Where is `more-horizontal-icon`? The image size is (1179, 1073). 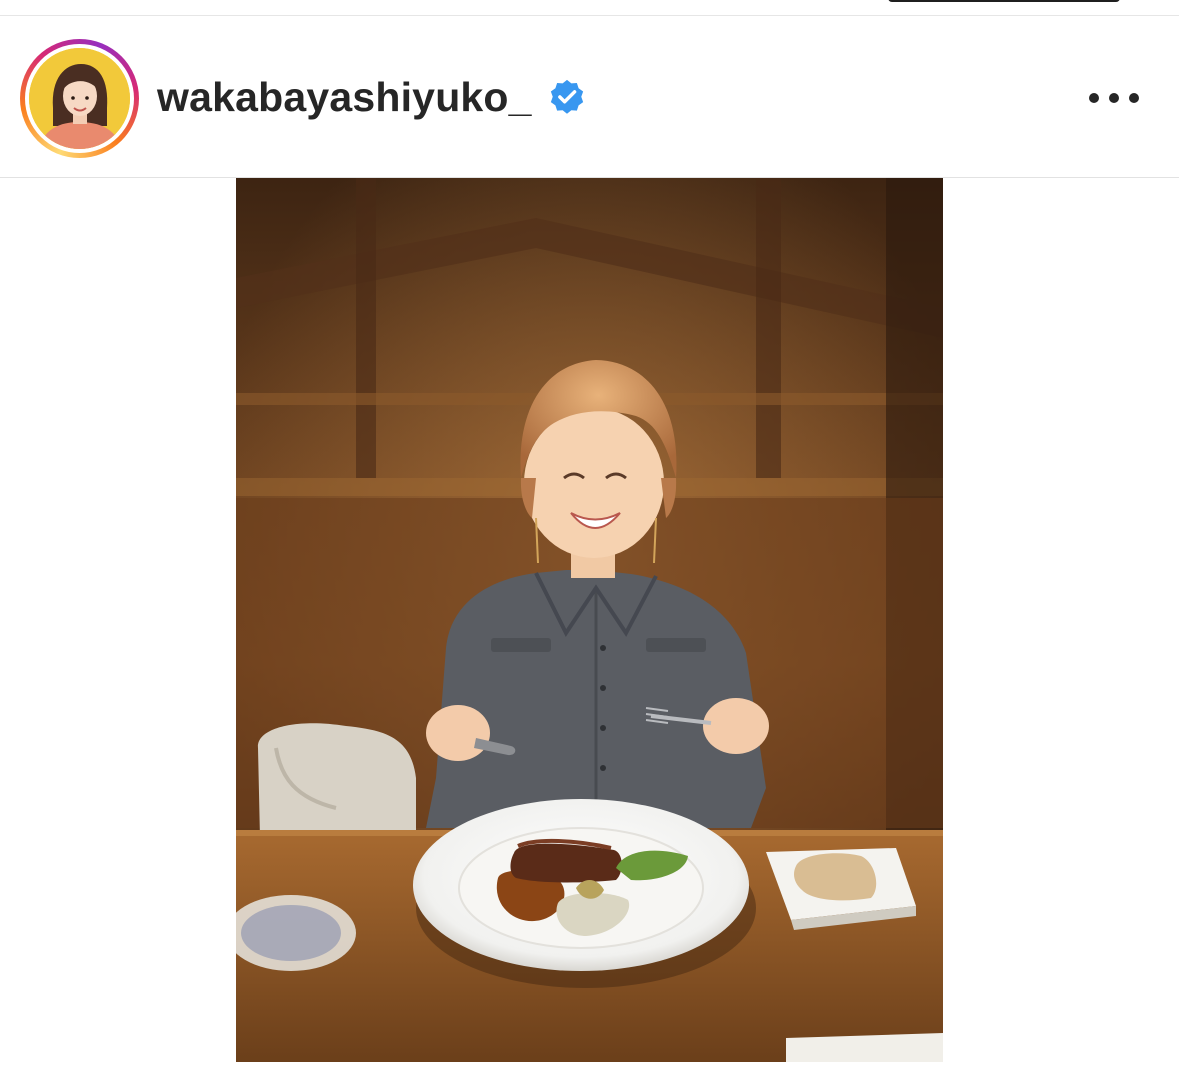
more-horizontal-icon is located at coordinates (1114, 98).